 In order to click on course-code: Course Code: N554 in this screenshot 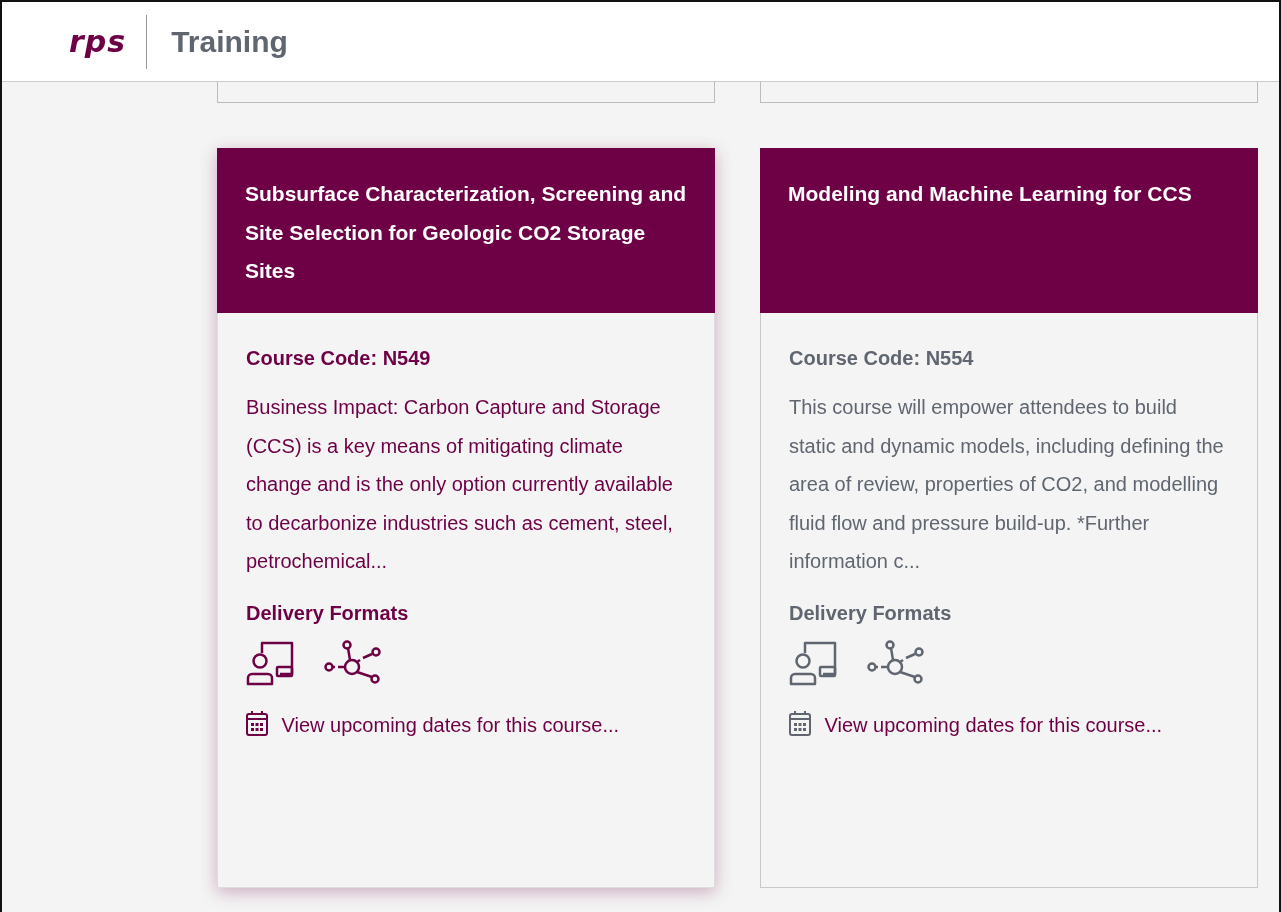, I will do `click(882, 358)`.